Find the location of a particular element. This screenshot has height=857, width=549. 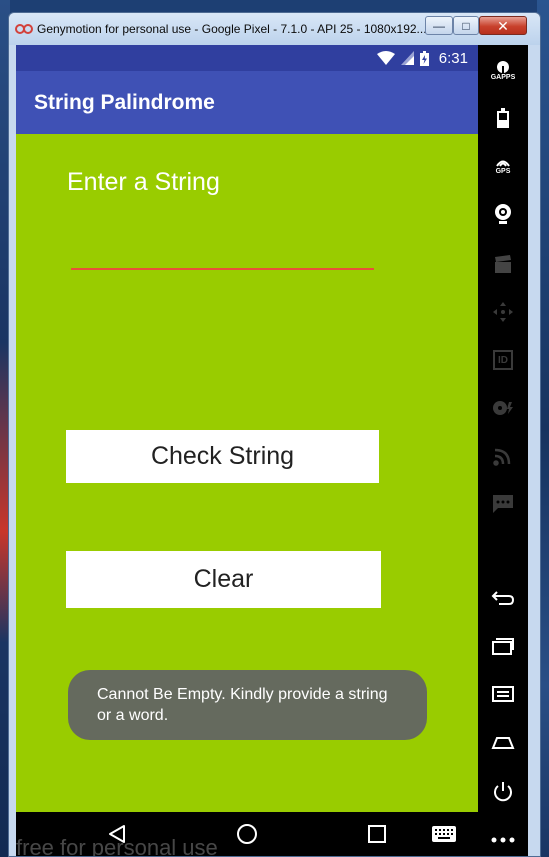

watermark-text: free for personal use is located at coordinates (117, 845).